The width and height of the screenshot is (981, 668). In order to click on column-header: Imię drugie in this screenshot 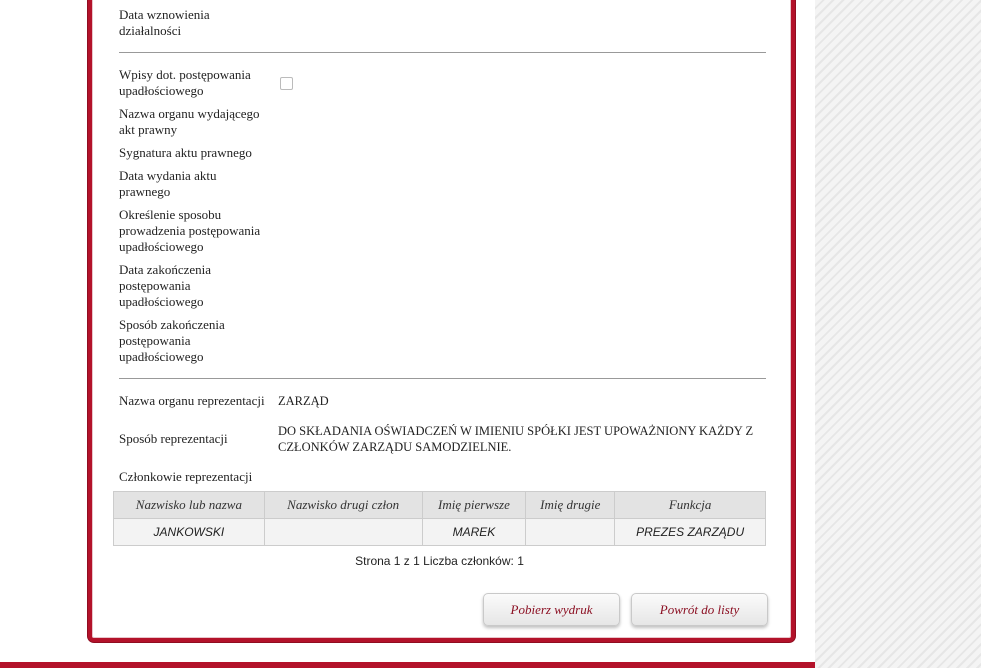, I will do `click(570, 505)`.